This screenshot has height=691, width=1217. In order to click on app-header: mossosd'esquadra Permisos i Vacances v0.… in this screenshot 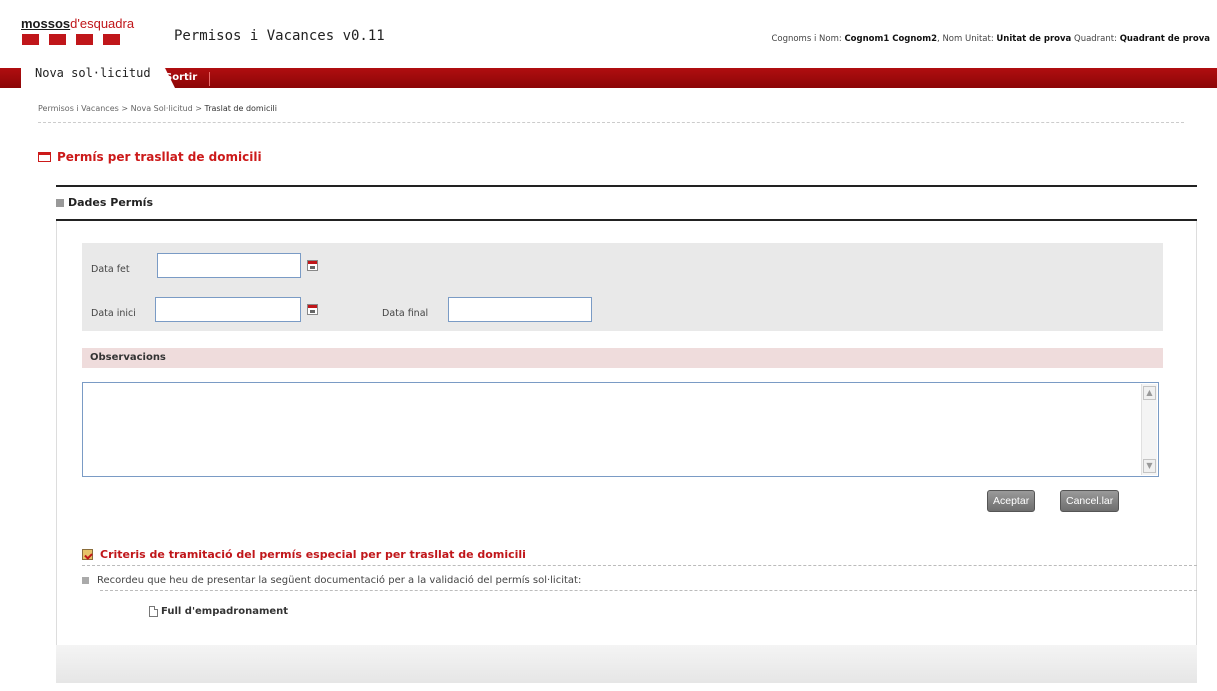, I will do `click(608, 34)`.